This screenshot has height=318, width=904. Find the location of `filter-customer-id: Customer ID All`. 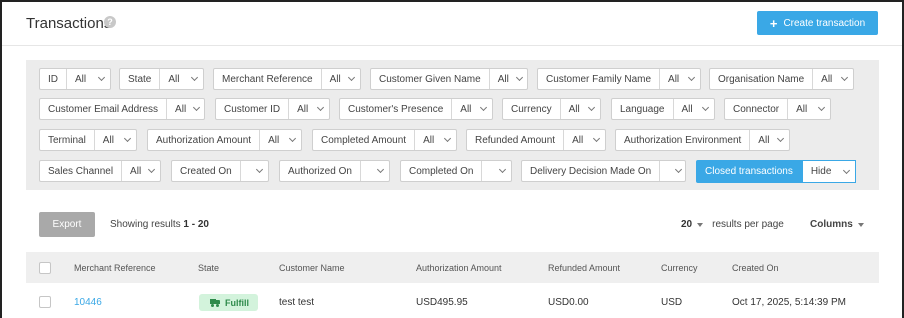

filter-customer-id: Customer ID All is located at coordinates (272, 109).